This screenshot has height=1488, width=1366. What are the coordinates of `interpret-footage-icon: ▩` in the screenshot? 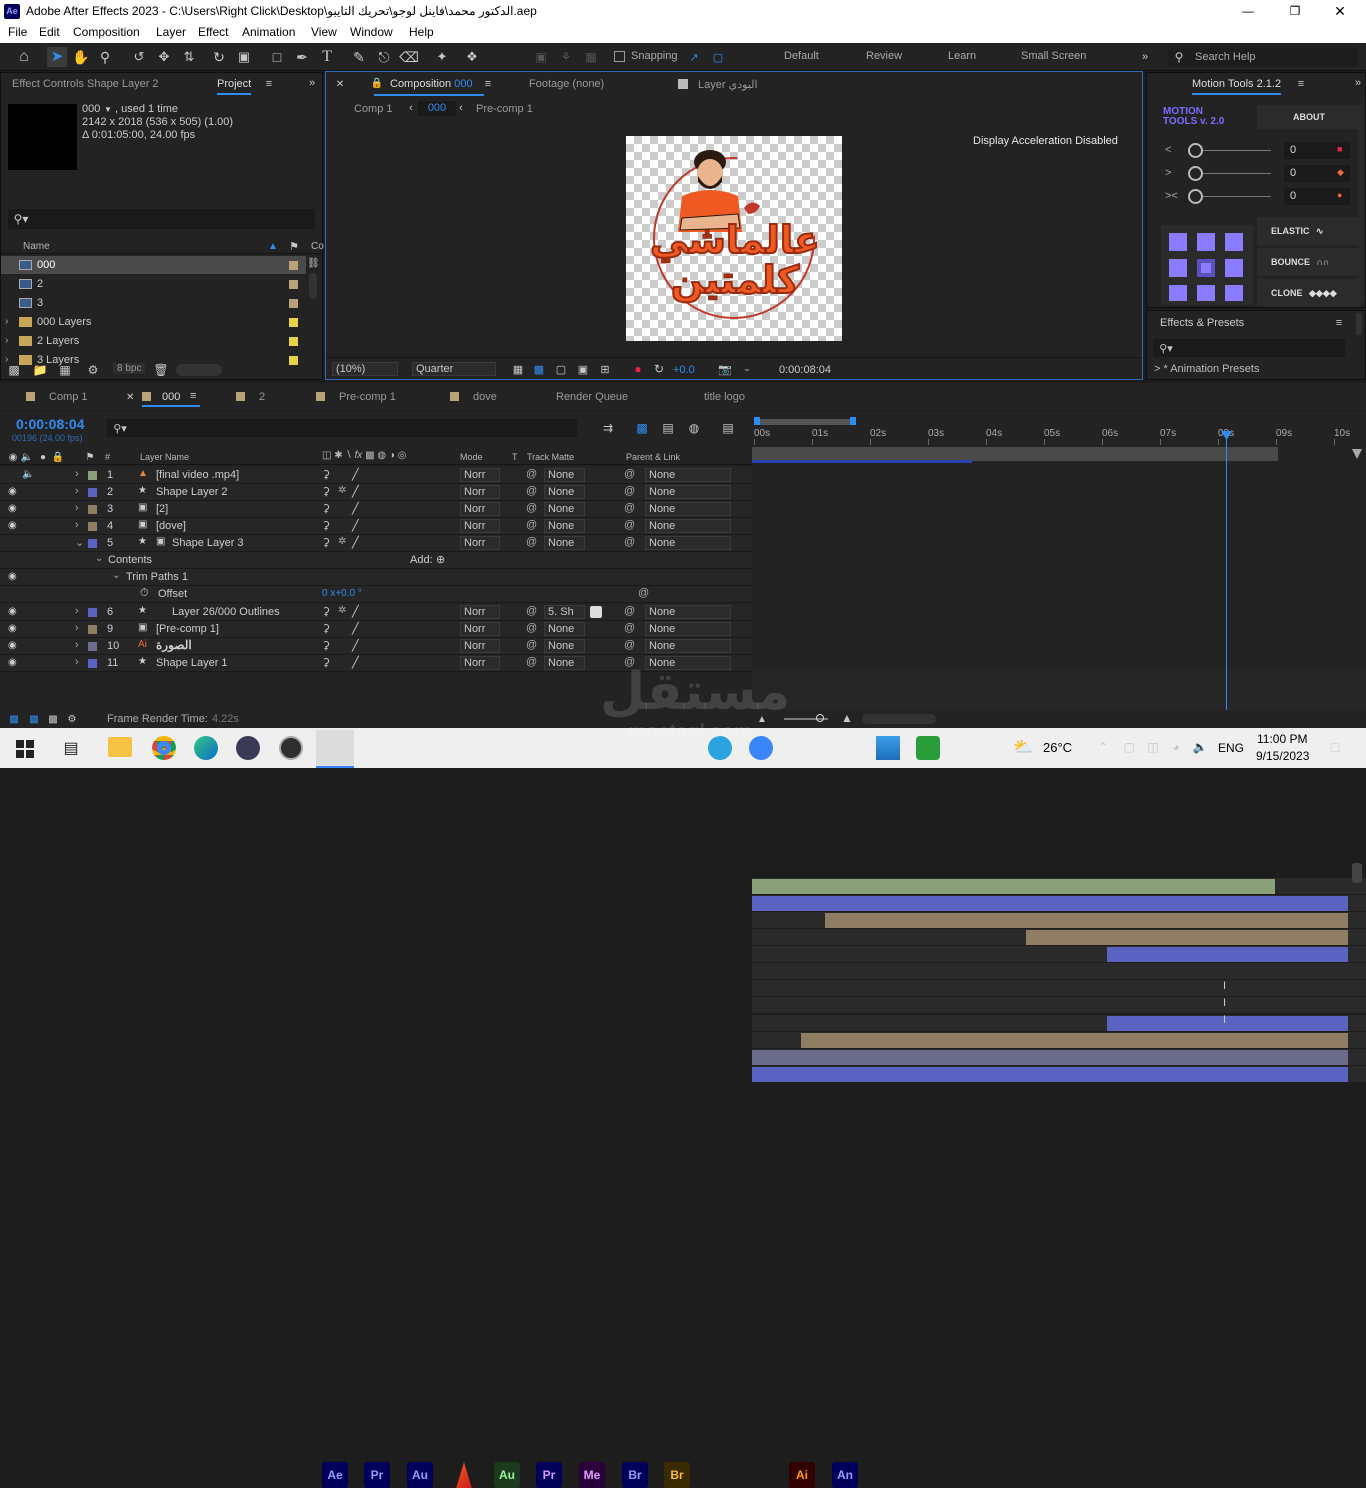 It's located at (14, 370).